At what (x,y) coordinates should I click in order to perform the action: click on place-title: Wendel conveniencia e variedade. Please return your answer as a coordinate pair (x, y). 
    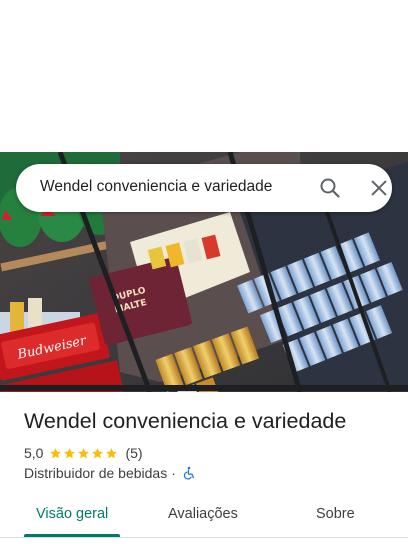
    Looking at the image, I should click on (185, 421).